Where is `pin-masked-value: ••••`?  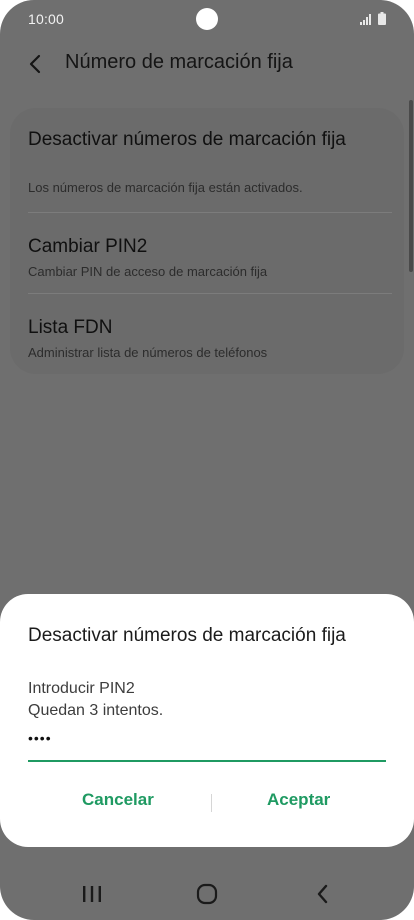 pin-masked-value: •••• is located at coordinates (40, 738).